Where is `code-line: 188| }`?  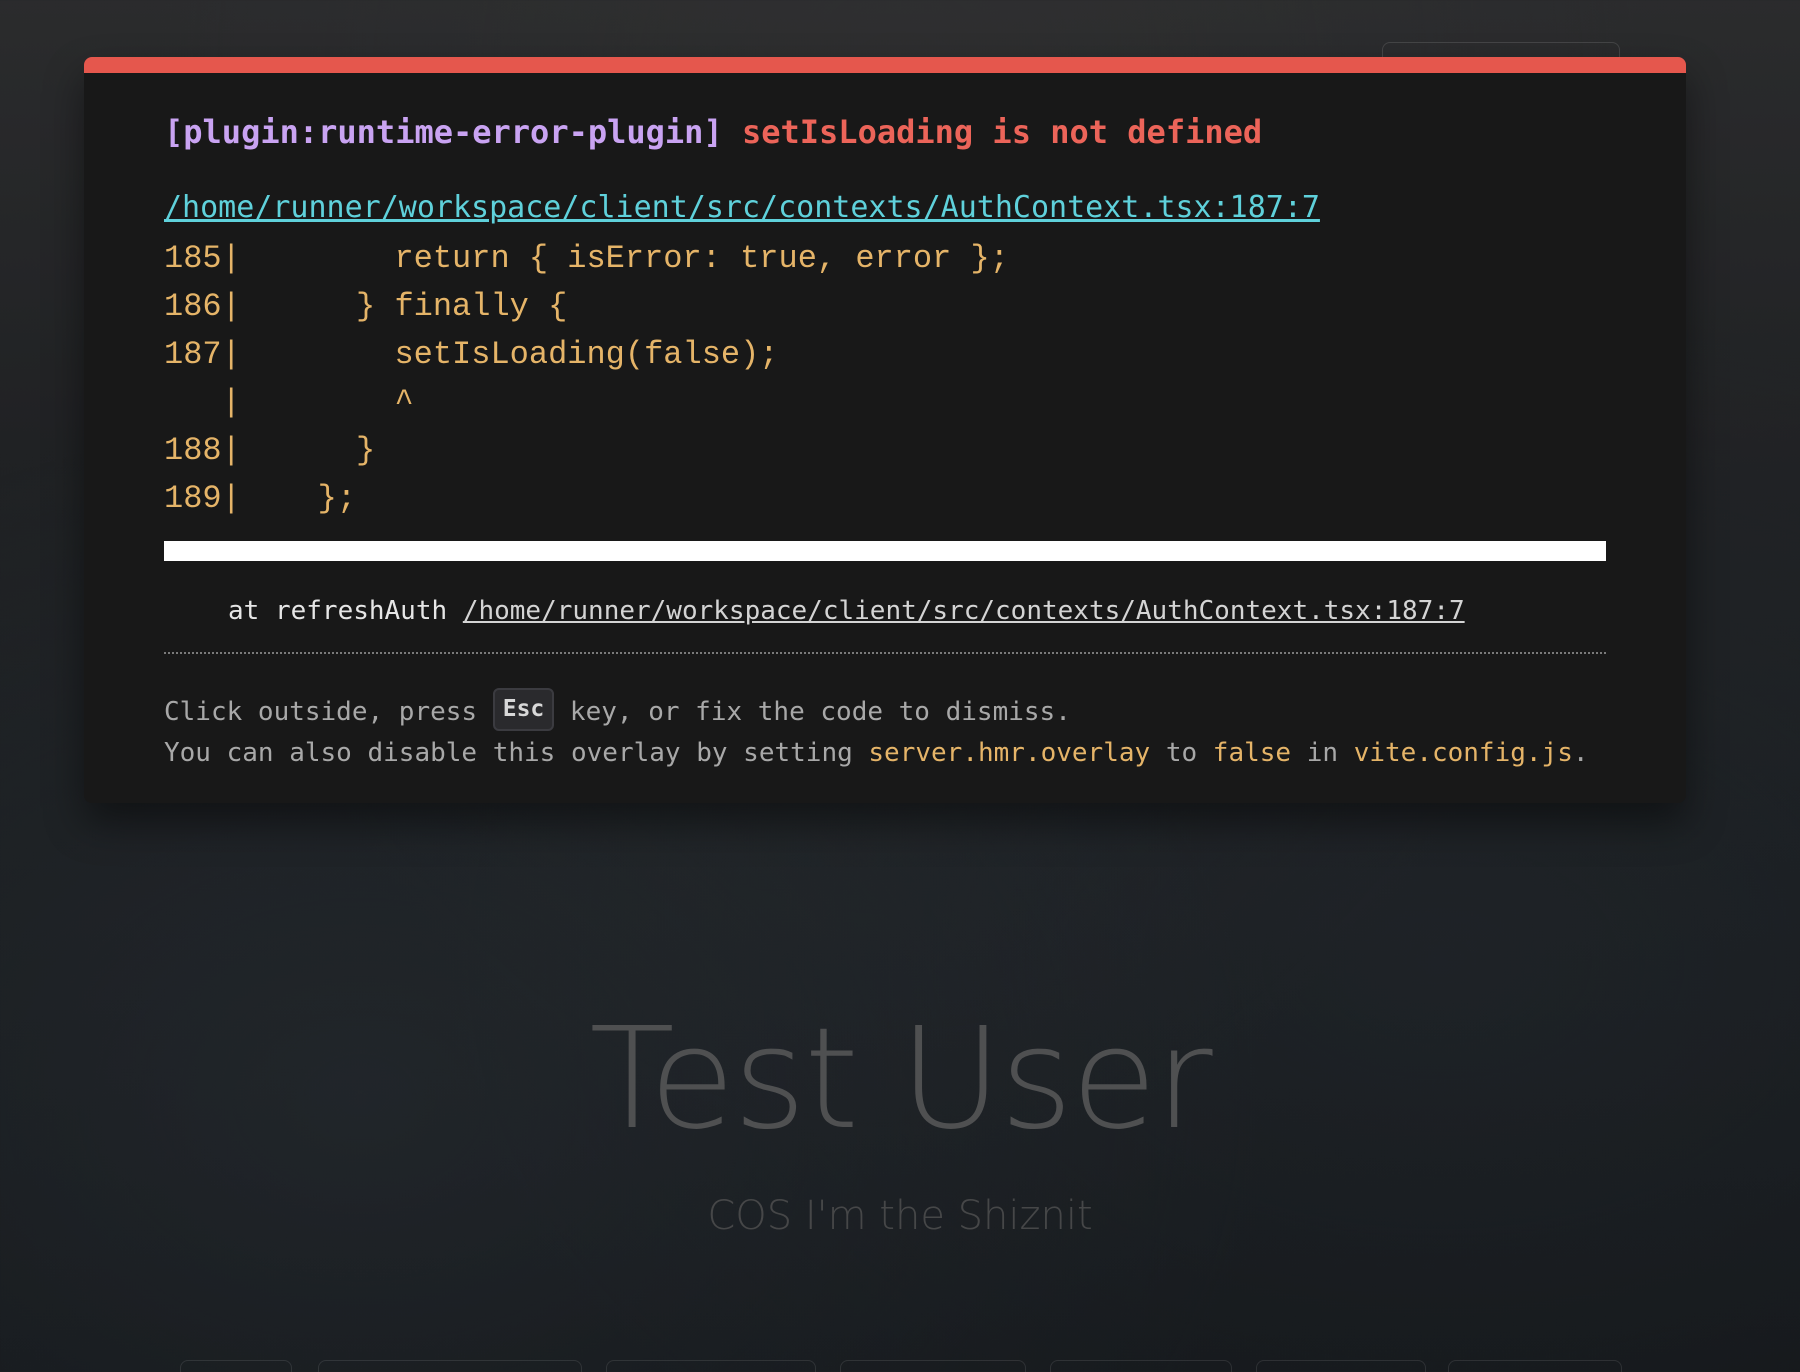
code-line: 188| } is located at coordinates (586, 451).